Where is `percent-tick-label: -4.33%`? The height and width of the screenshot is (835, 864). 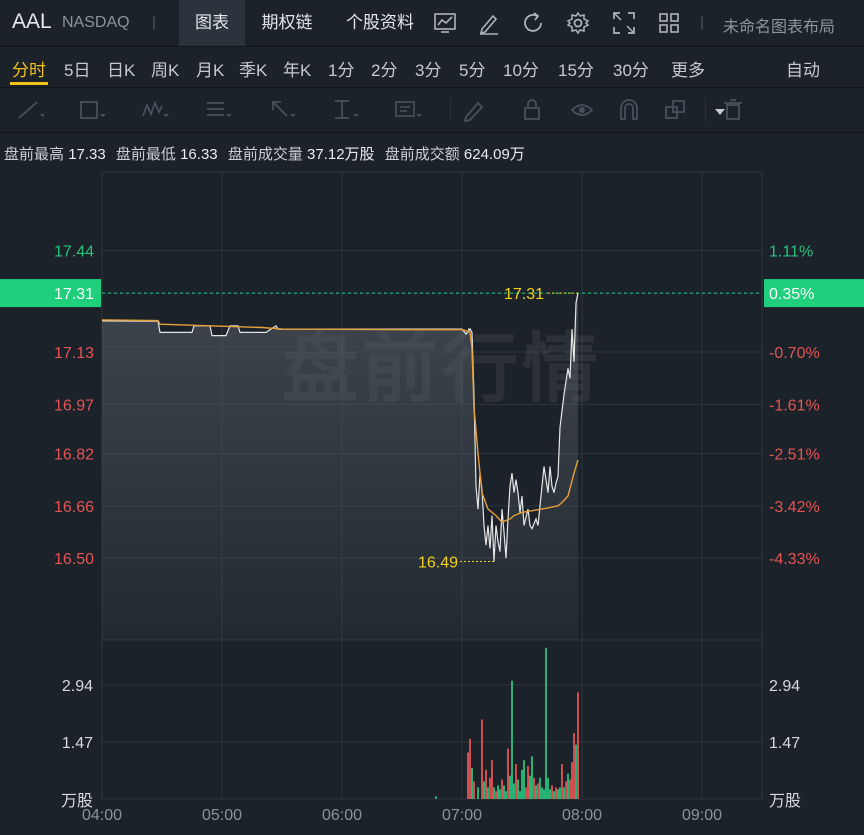 percent-tick-label: -4.33% is located at coordinates (794, 559).